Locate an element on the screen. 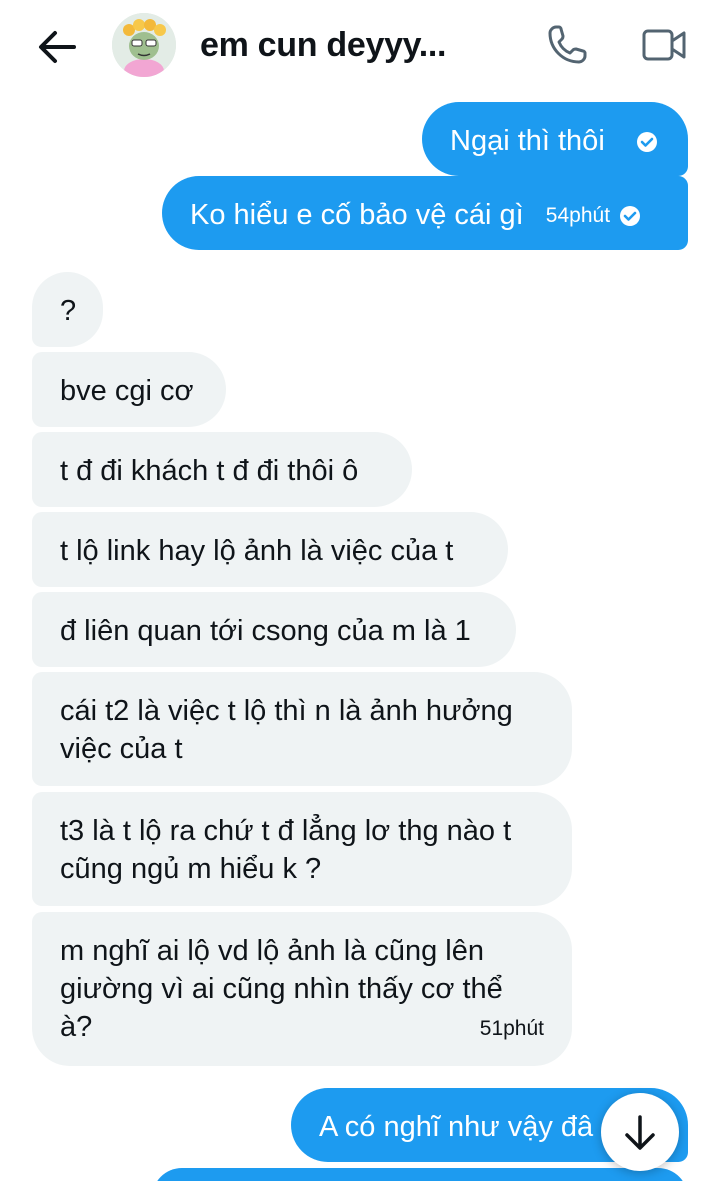 The width and height of the screenshot is (720, 1181). avatar is located at coordinates (144, 45).